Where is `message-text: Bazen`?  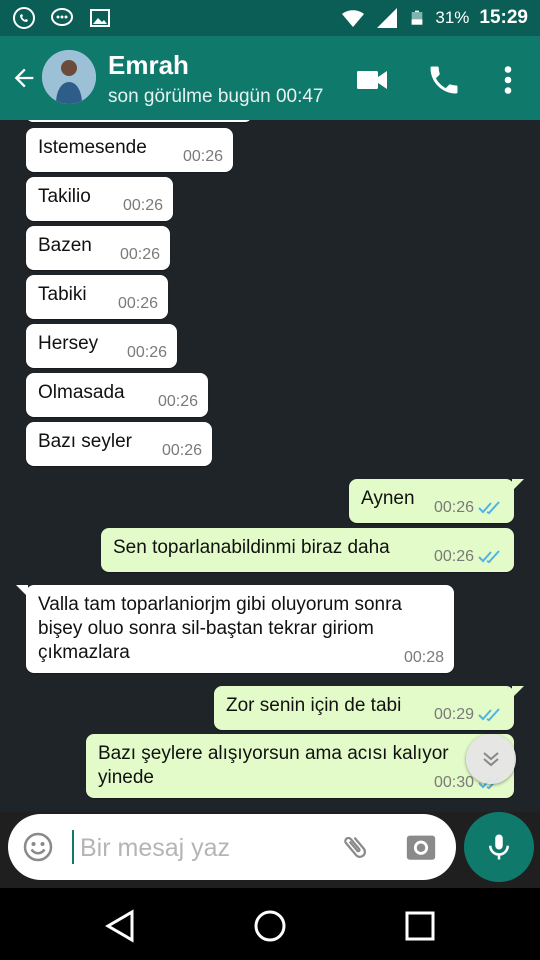
message-text: Bazen is located at coordinates (65, 245).